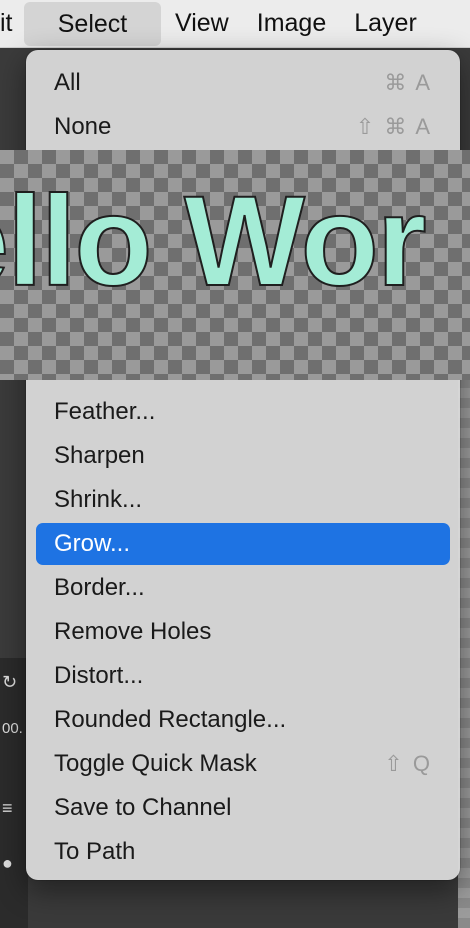 The width and height of the screenshot is (470, 928). What do you see at coordinates (133, 631) in the screenshot?
I see `menu-item-label: Remove Holes` at bounding box center [133, 631].